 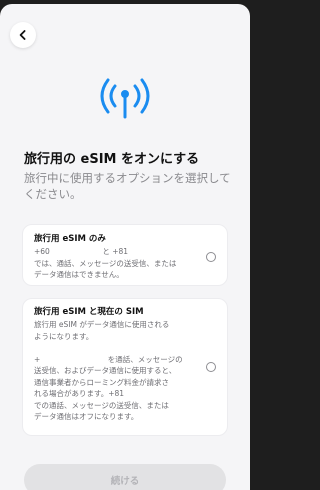 What do you see at coordinates (79, 393) in the screenshot?
I see `option-text-line: れる場合があります。+81` at bounding box center [79, 393].